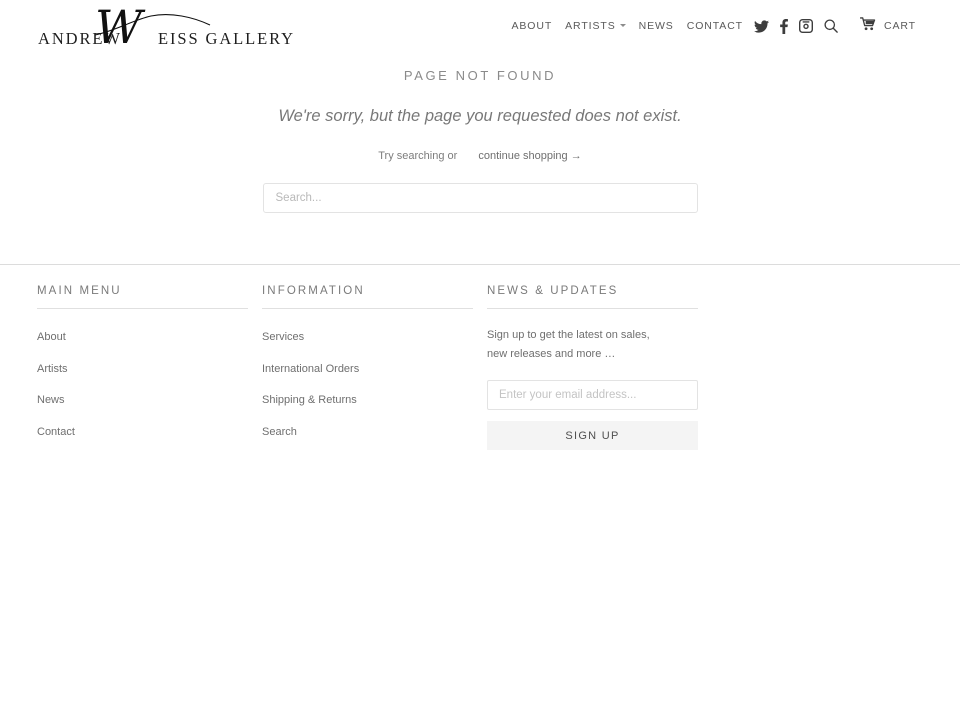 The height and width of the screenshot is (720, 960). I want to click on logo-script-w: W, so click(119, 27).